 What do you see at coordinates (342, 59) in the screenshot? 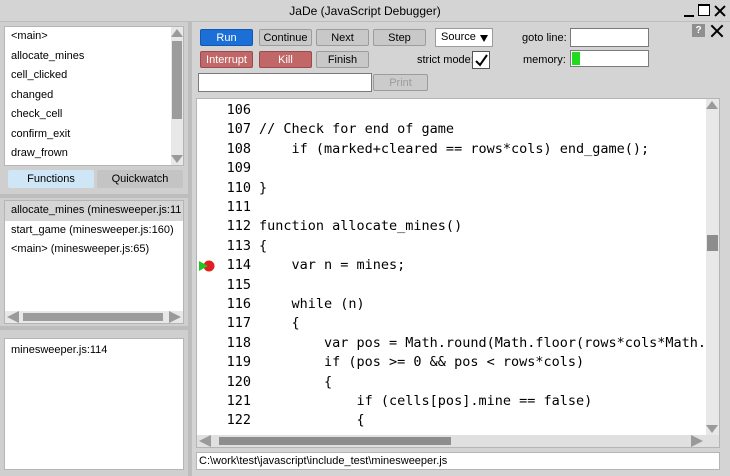
I see `finish-button: Finish` at bounding box center [342, 59].